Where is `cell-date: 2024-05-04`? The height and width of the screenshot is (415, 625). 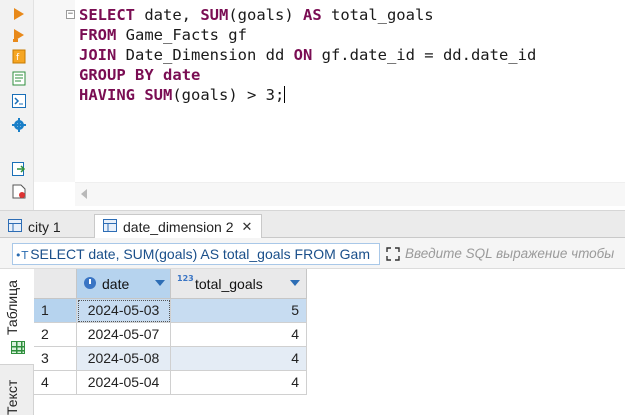
cell-date: 2024-05-04 is located at coordinates (124, 383).